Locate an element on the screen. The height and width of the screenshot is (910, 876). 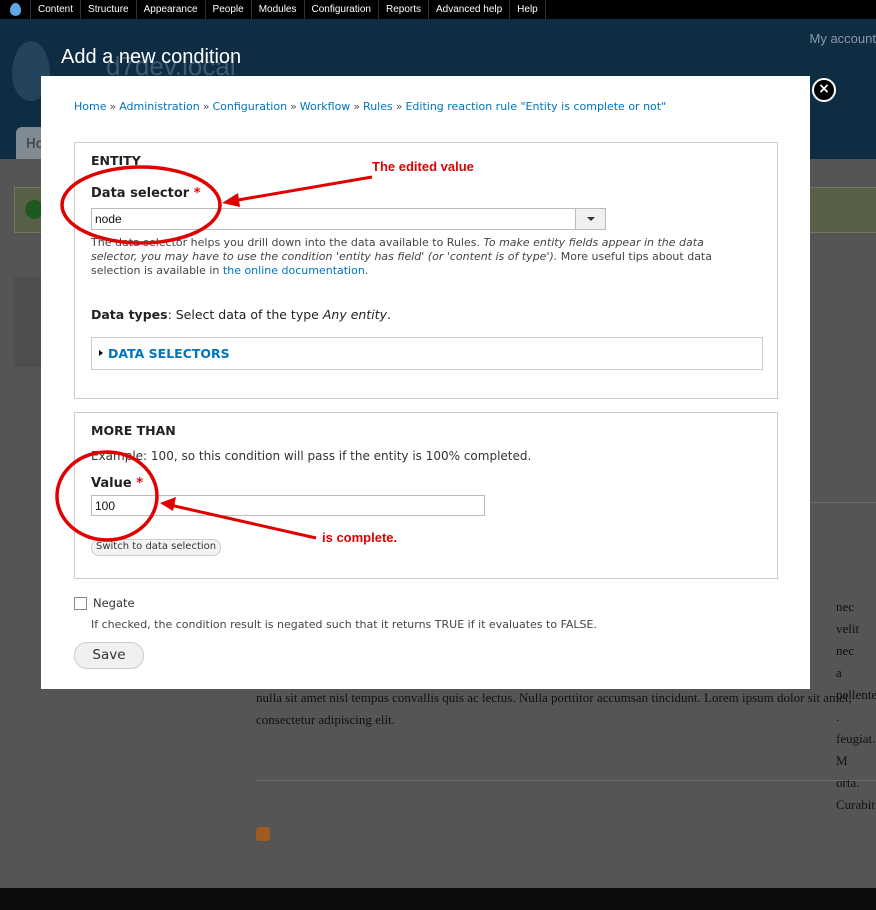
value-input: 100 is located at coordinates (288, 505).